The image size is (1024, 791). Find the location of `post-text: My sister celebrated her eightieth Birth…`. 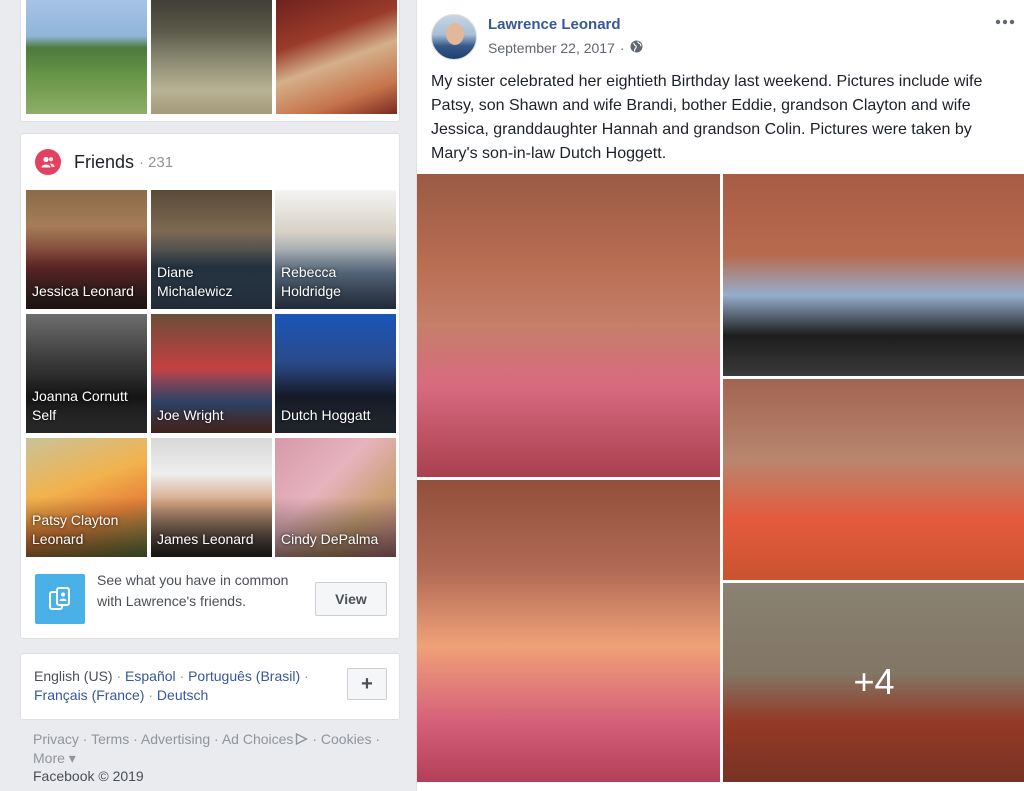

post-text: My sister celebrated her eightieth Birth… is located at coordinates (707, 117).